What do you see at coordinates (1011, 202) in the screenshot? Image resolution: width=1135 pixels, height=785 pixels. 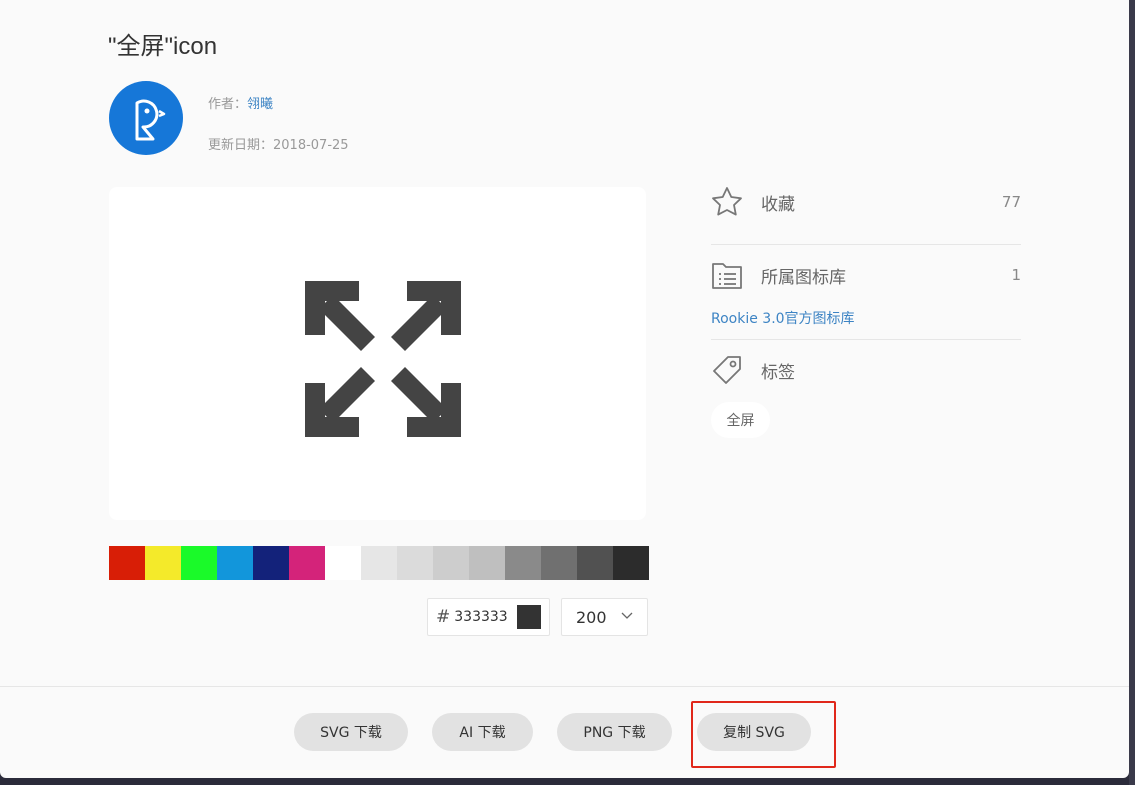 I see `favorites-count: 77` at bounding box center [1011, 202].